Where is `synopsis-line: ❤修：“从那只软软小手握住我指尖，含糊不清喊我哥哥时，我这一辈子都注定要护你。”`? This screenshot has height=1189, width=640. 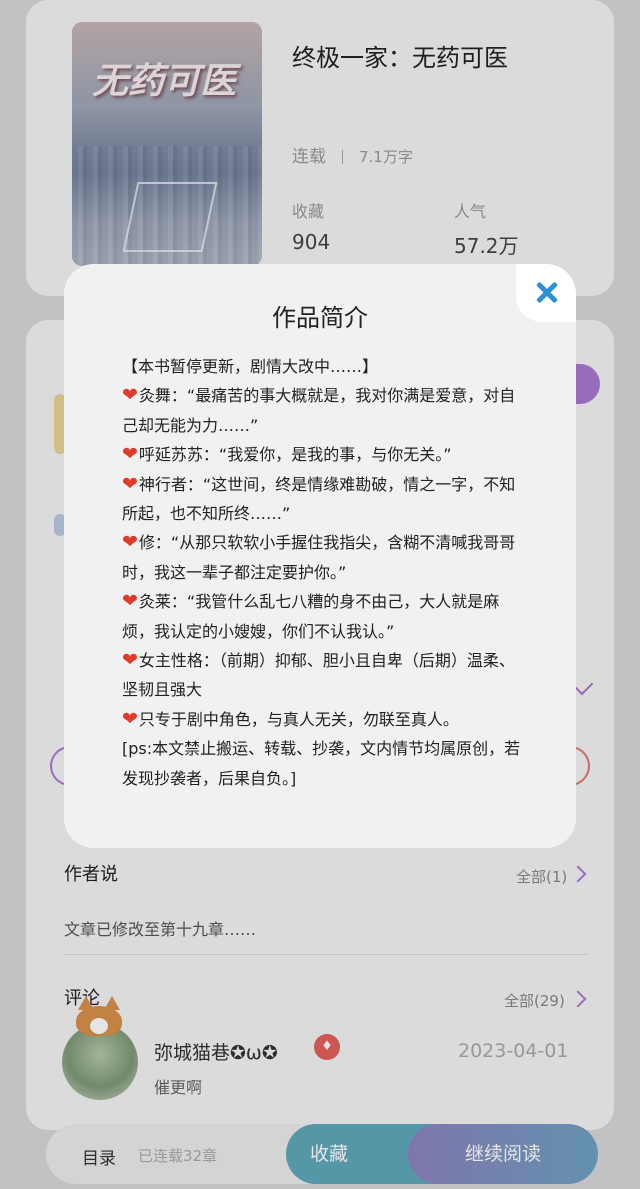
synopsis-line: ❤修：“从那只软软小手握住我指尖，含糊不清喊我哥哥时，我这一辈子都注定要护你。” is located at coordinates (322, 557).